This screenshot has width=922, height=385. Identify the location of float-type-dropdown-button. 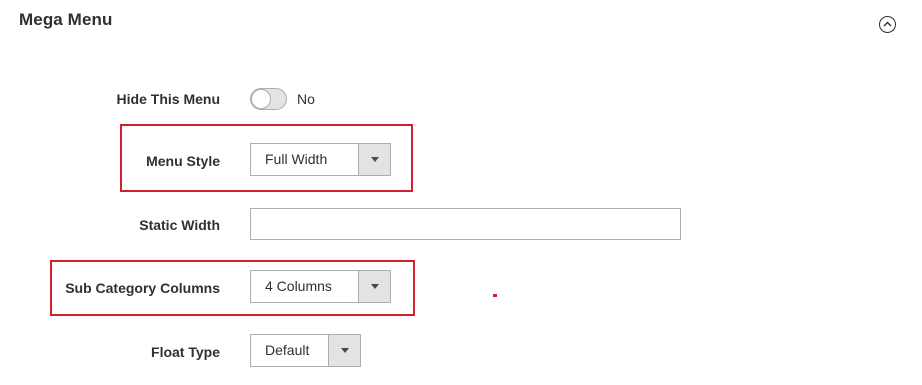
(344, 350).